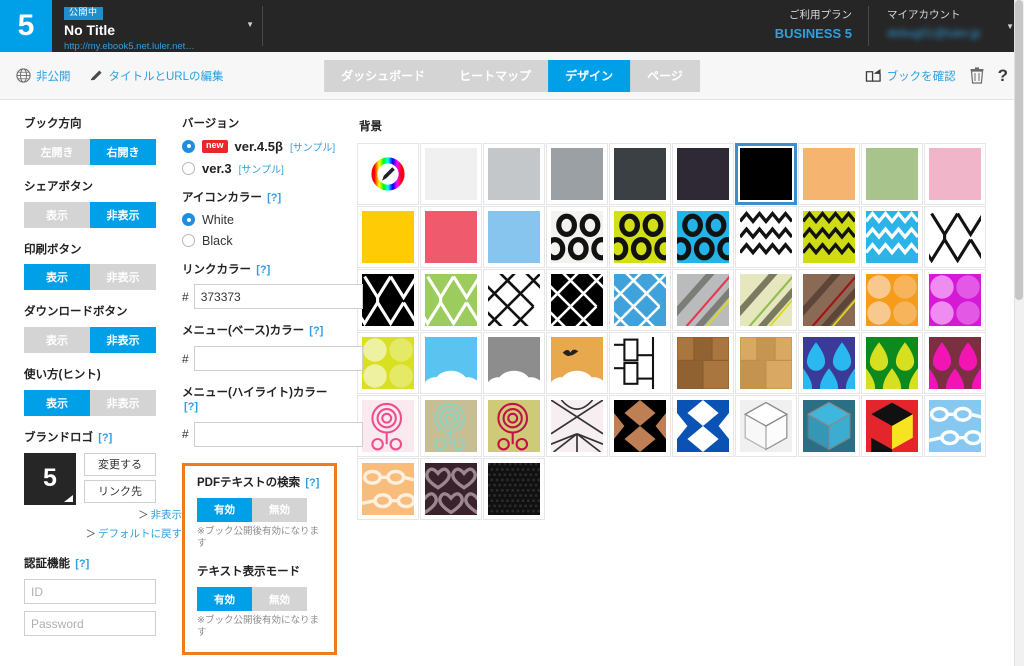  I want to click on background-swatch-zigzag-cyan, so click(892, 237).